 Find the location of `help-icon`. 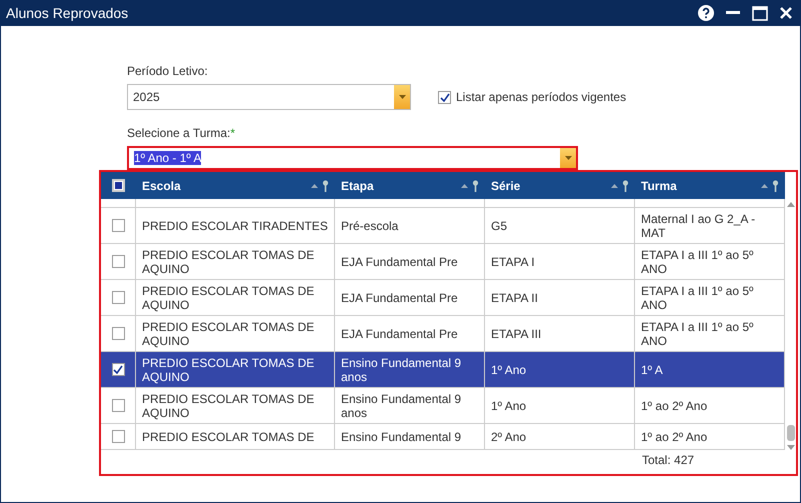

help-icon is located at coordinates (706, 13).